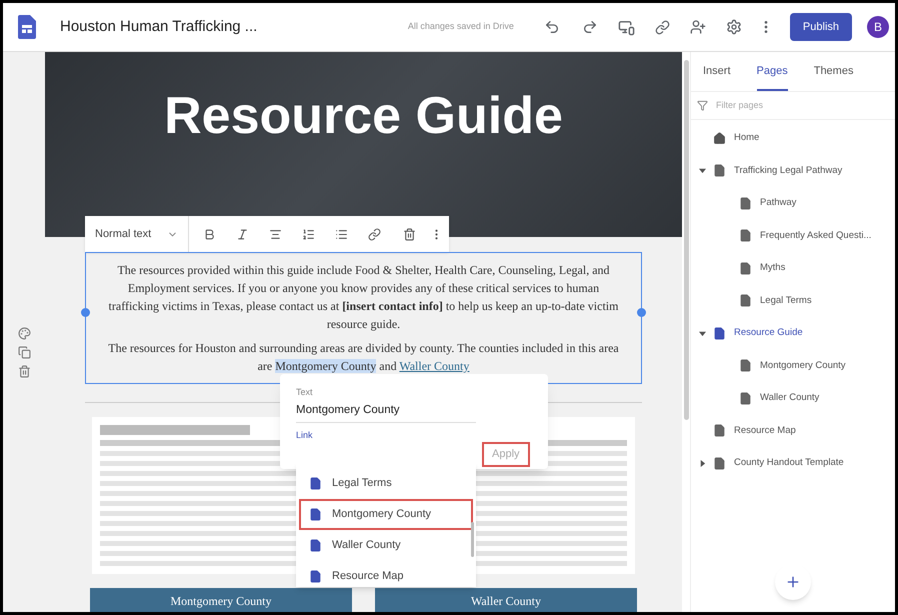 This screenshot has height=615, width=898. I want to click on palette-icon, so click(24, 333).